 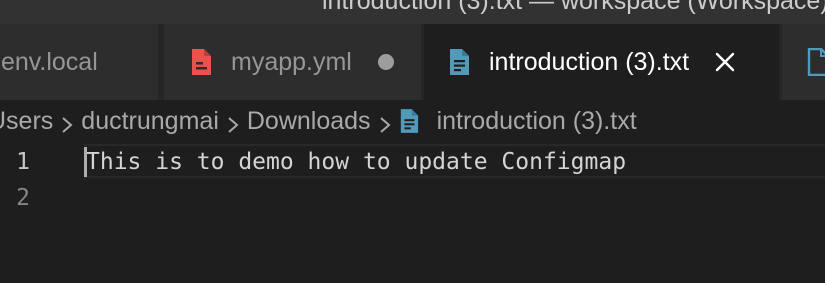 I want to click on tab-label: myapp.yml, so click(x=291, y=61).